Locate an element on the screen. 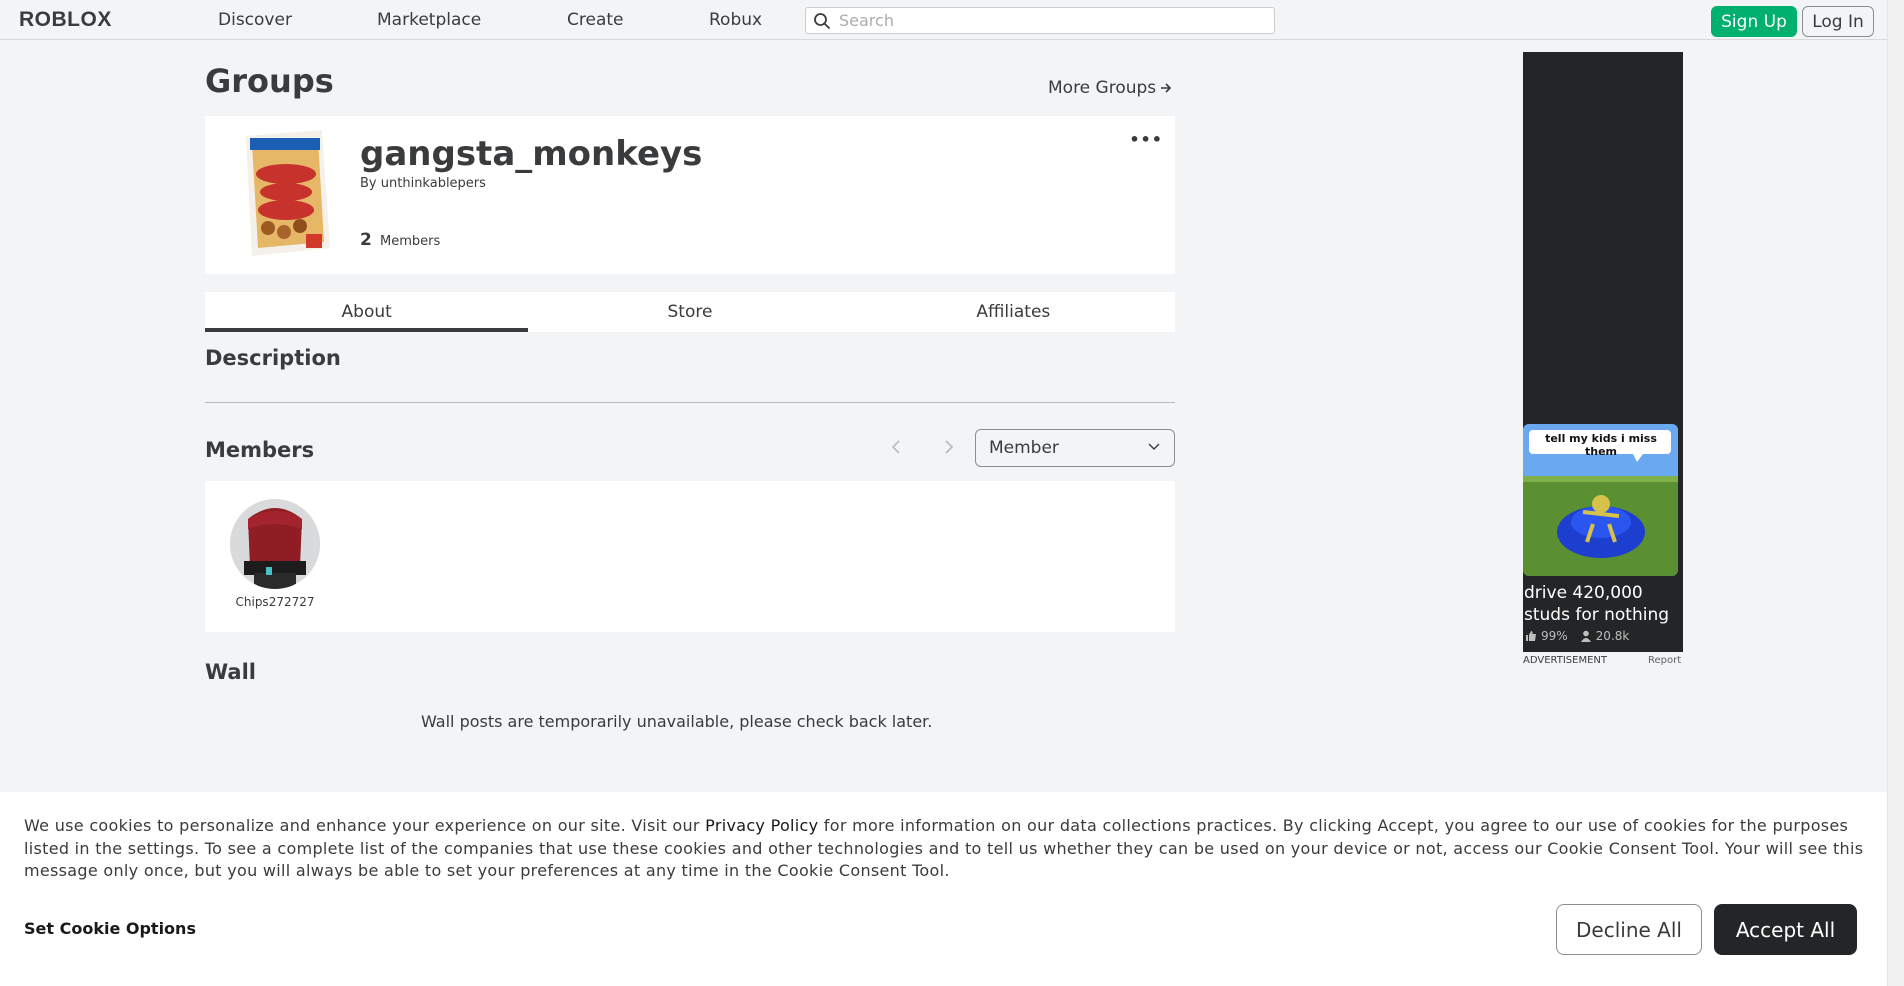 The height and width of the screenshot is (986, 1904). more-groups-label: More Groups is located at coordinates (1102, 88).